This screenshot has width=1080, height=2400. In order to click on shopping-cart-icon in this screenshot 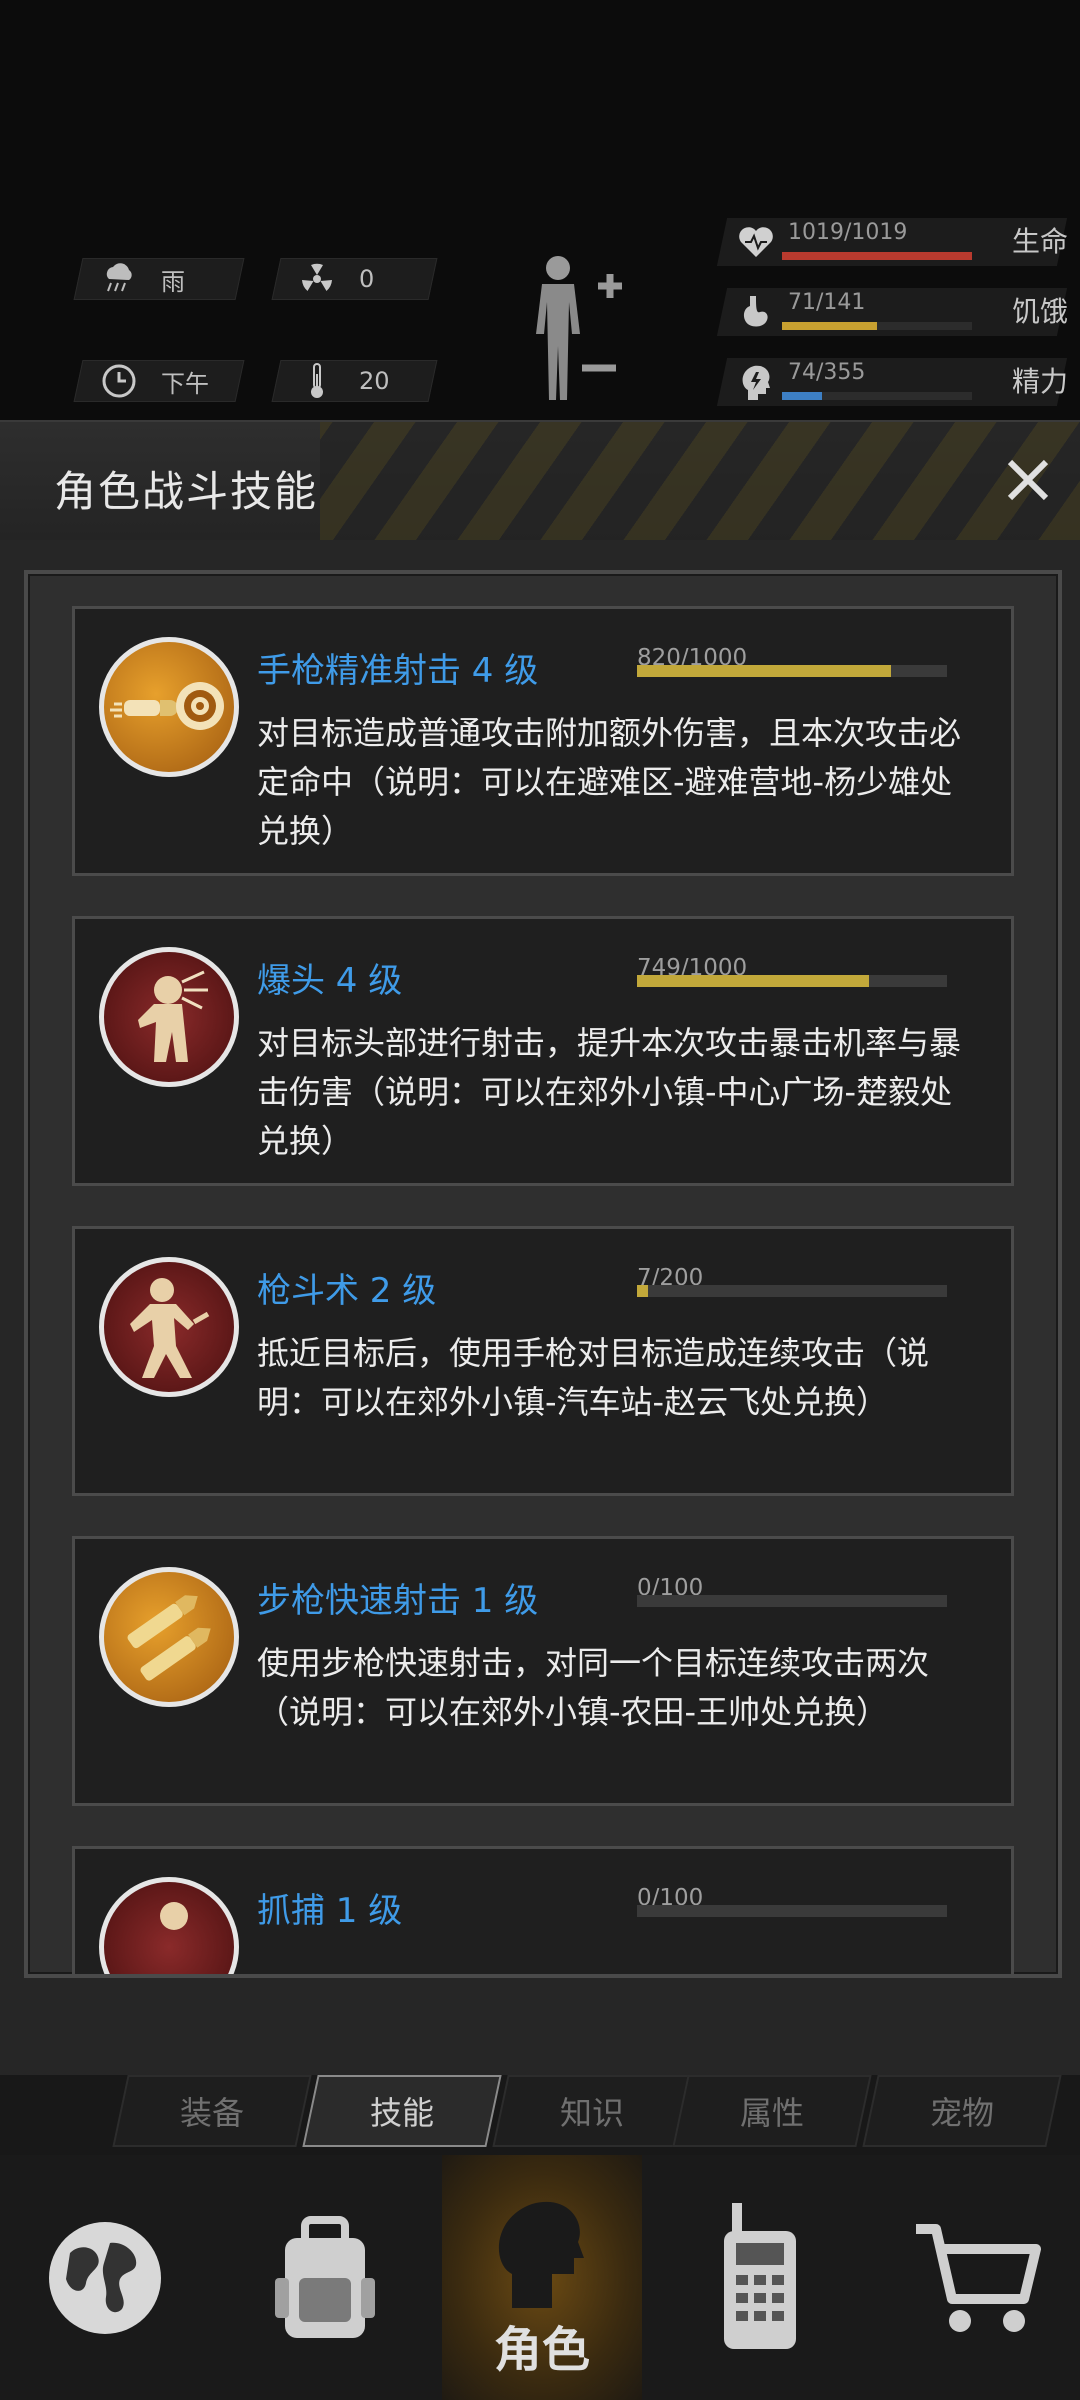, I will do `click(978, 2277)`.